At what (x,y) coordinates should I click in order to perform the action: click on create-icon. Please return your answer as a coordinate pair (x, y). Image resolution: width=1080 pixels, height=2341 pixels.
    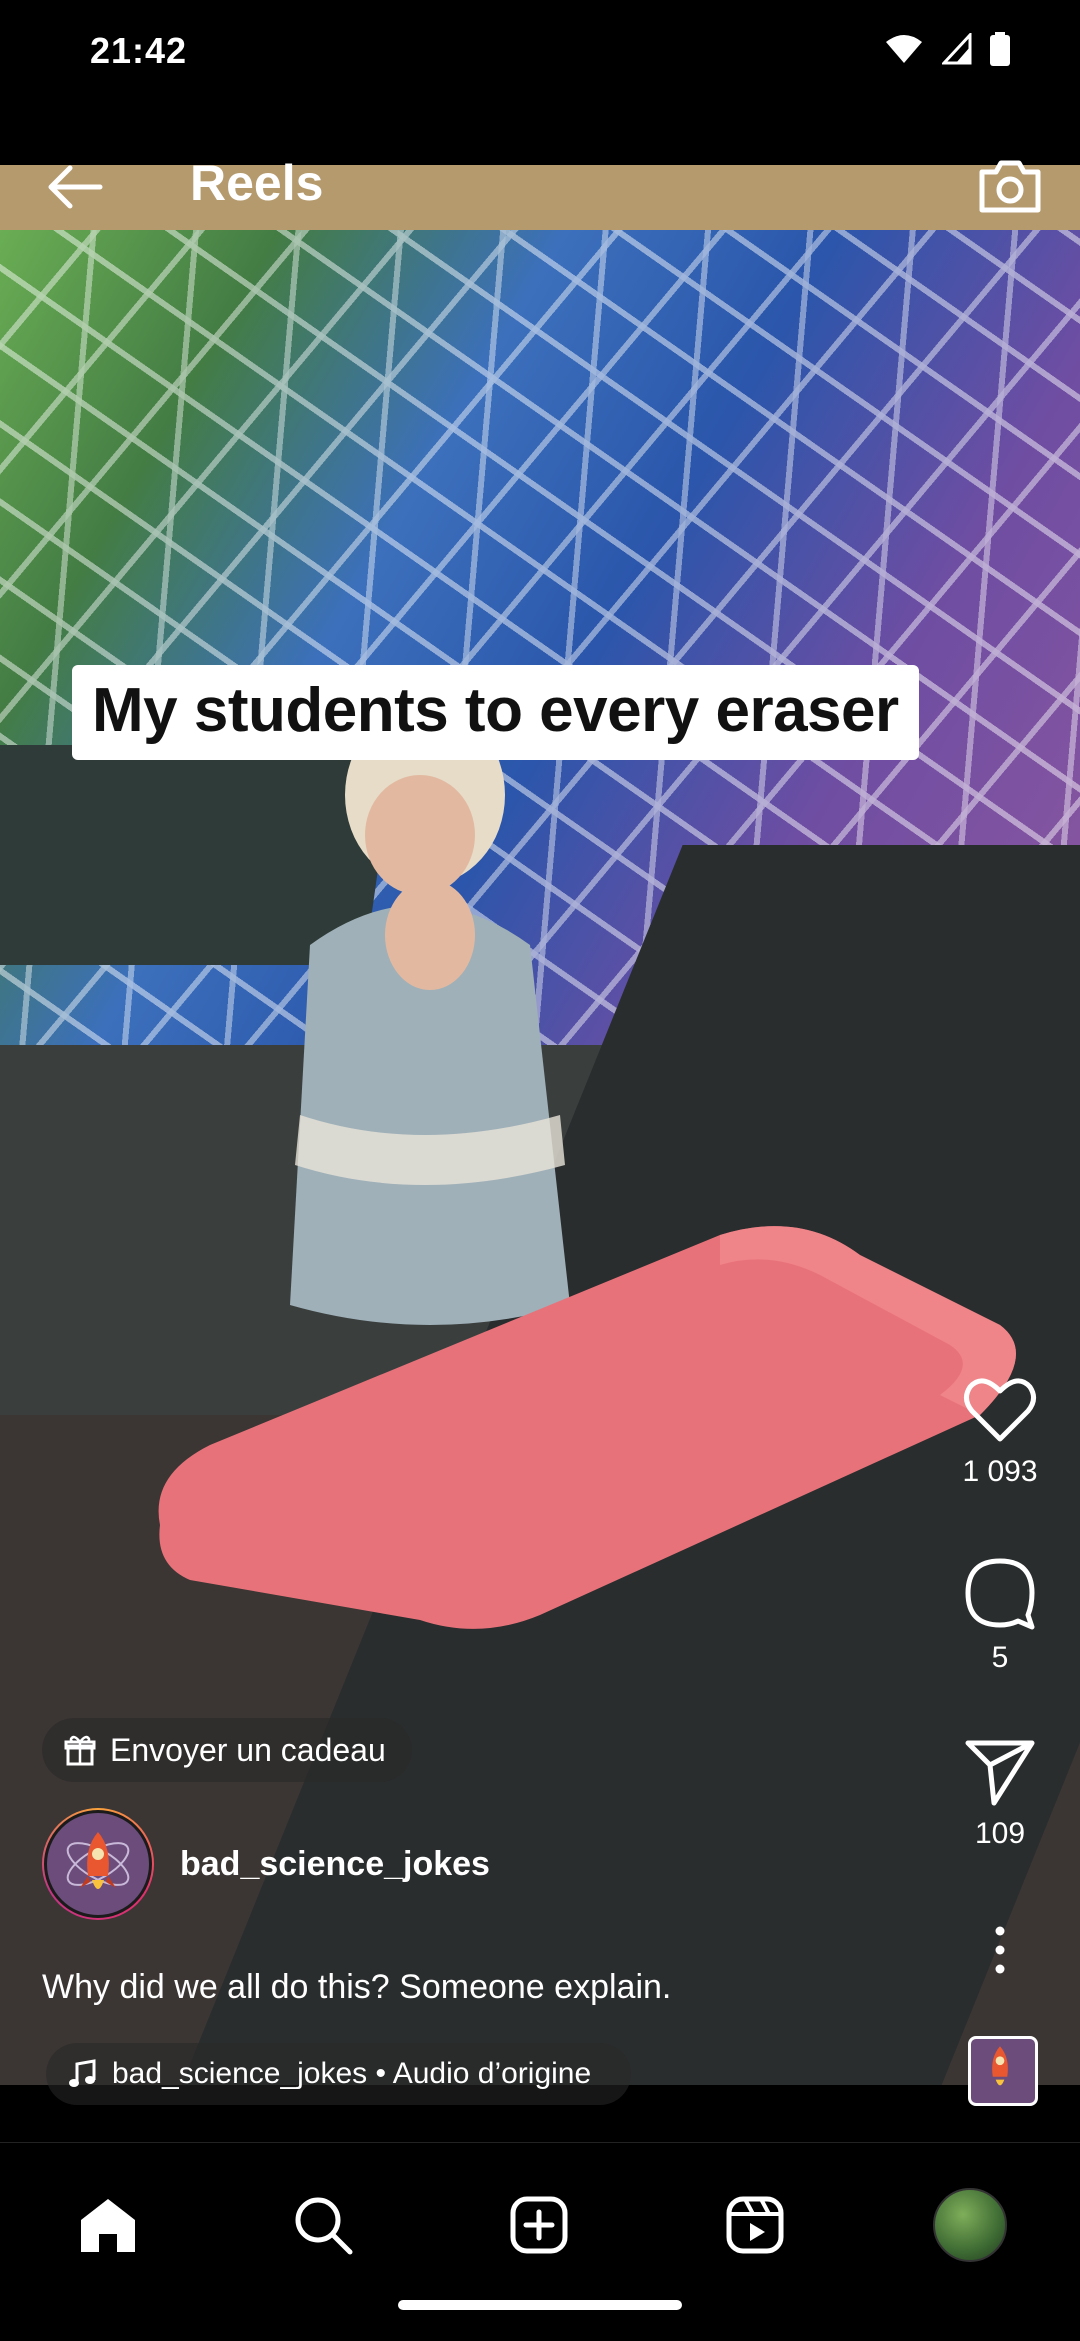
    Looking at the image, I should click on (539, 2225).